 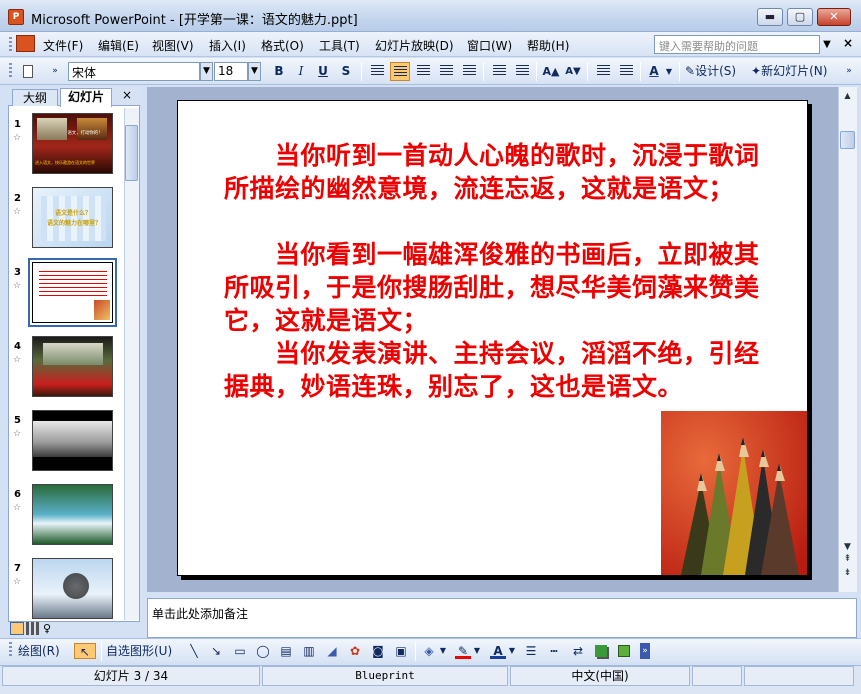 I want to click on align-left-icon, so click(x=377, y=71).